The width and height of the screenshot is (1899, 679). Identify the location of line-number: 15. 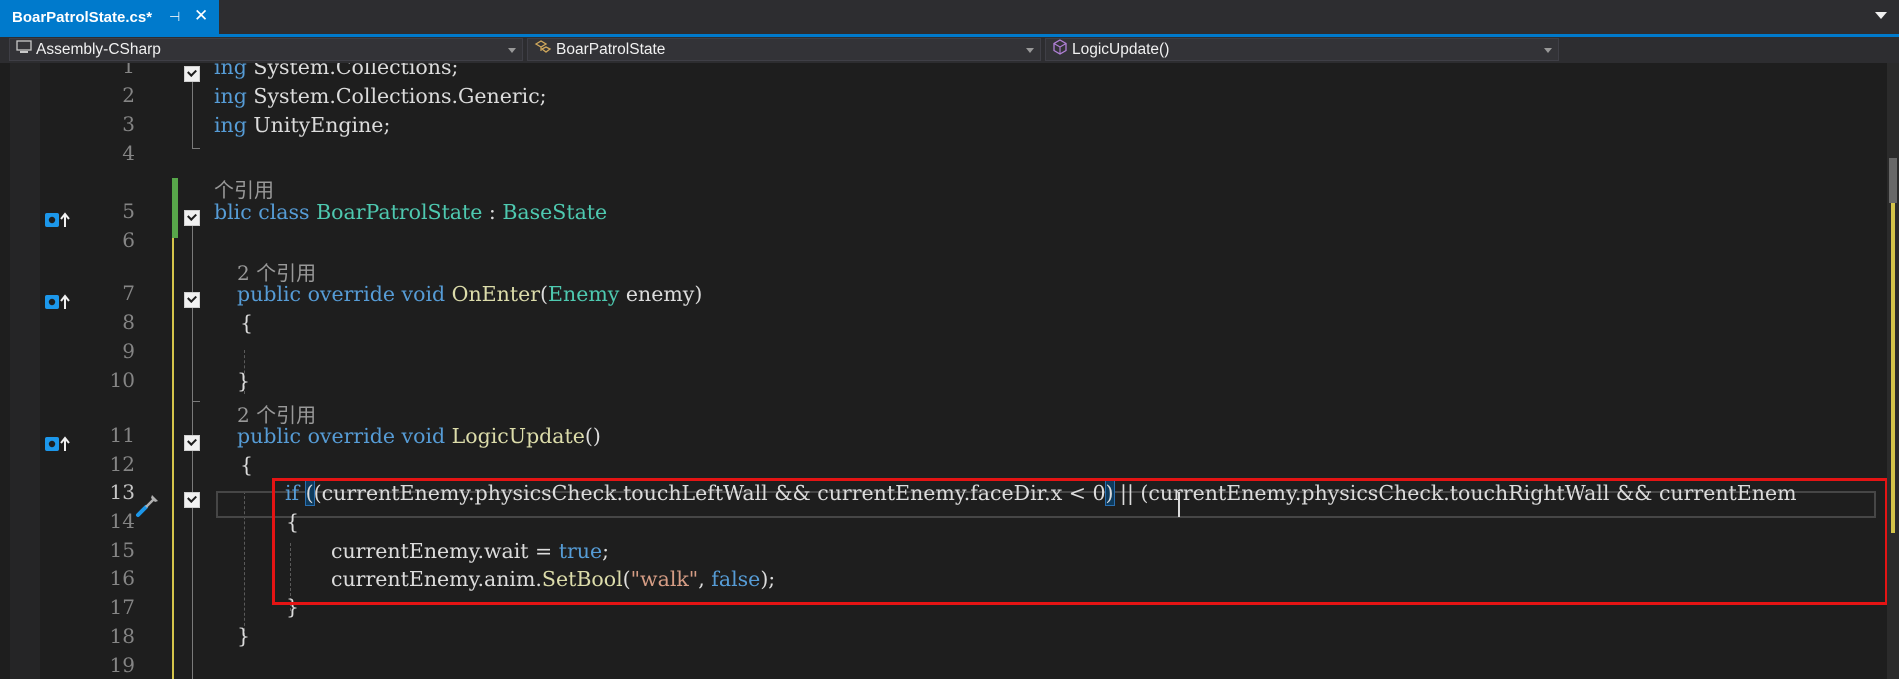
(122, 550).